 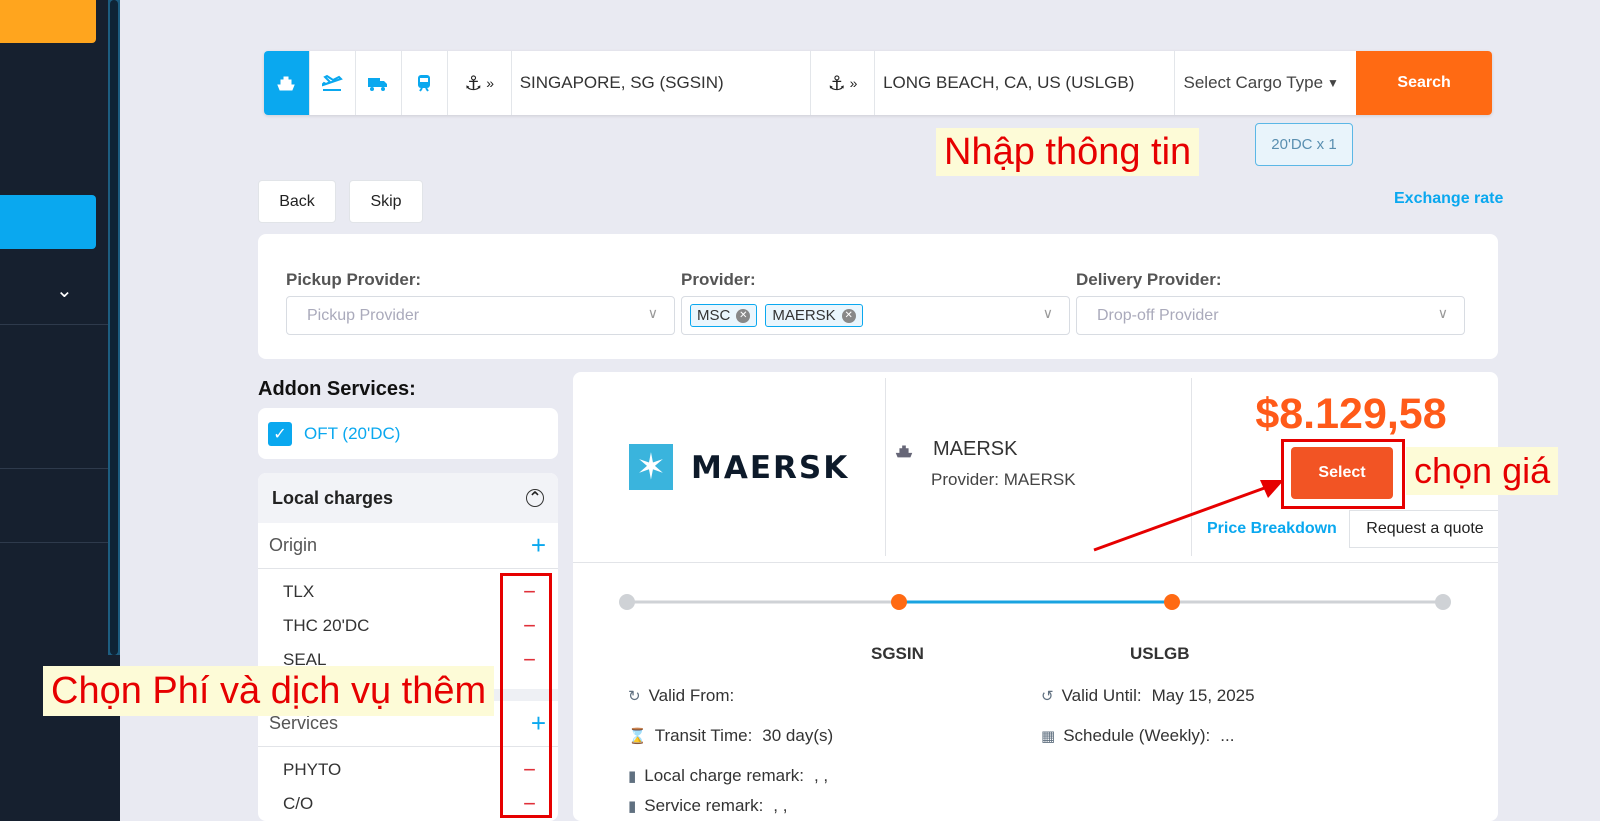 I want to click on local-charge-remark: ▮ Local charge remark: , ,, so click(x=728, y=776).